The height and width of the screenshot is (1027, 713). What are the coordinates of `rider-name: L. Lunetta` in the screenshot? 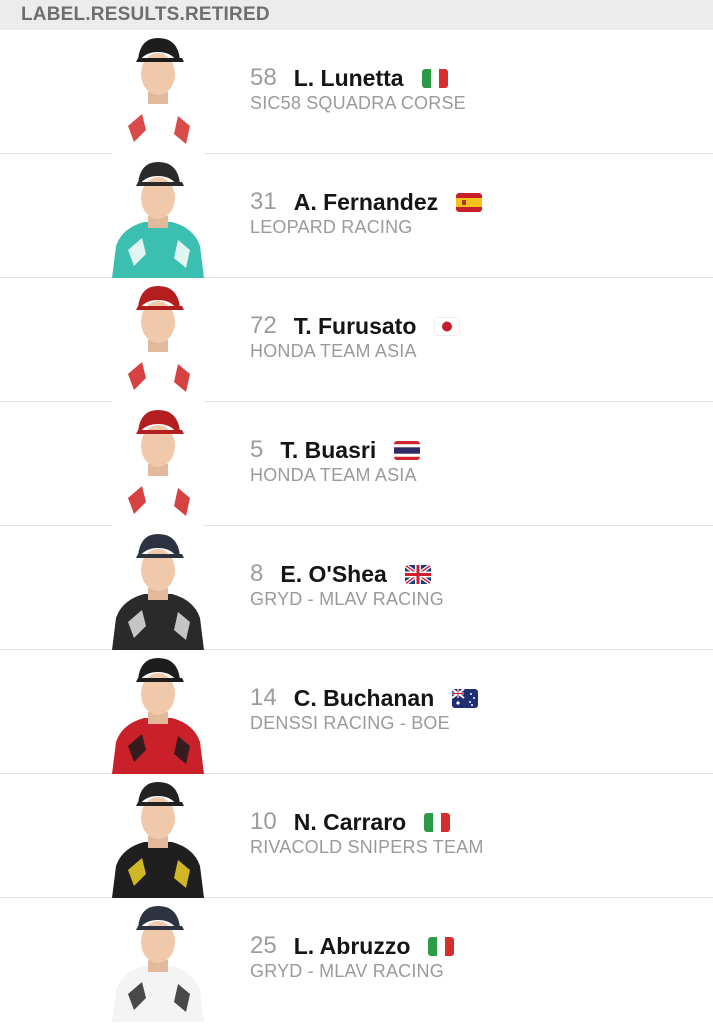 It's located at (348, 77).